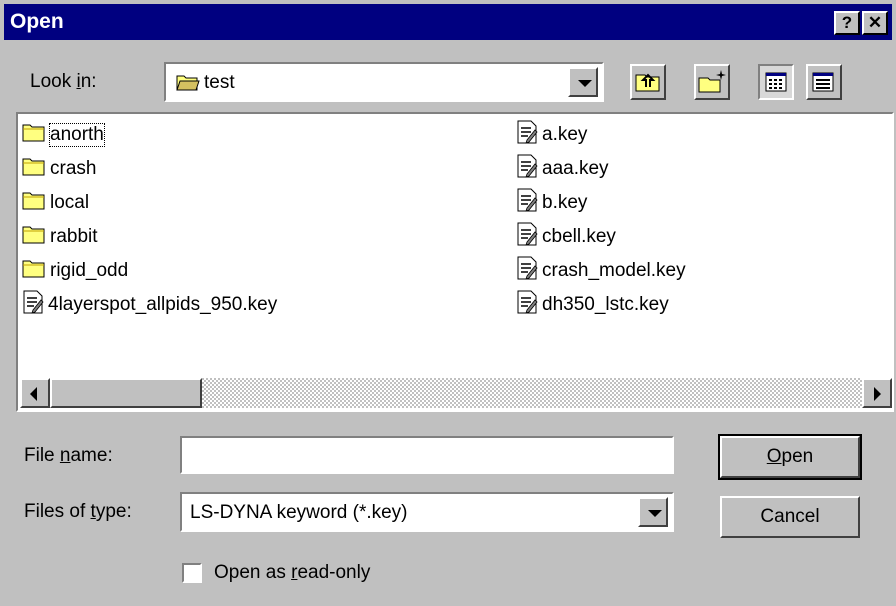  I want to click on read-only-label: Open as read-only, so click(292, 573).